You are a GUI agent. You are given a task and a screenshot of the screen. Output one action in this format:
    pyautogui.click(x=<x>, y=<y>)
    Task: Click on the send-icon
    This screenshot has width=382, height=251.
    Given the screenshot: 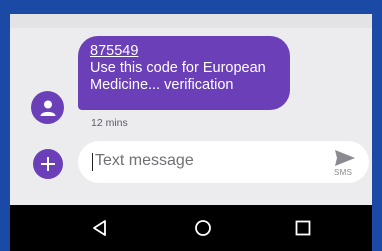 What is the action you would take?
    pyautogui.click(x=345, y=158)
    